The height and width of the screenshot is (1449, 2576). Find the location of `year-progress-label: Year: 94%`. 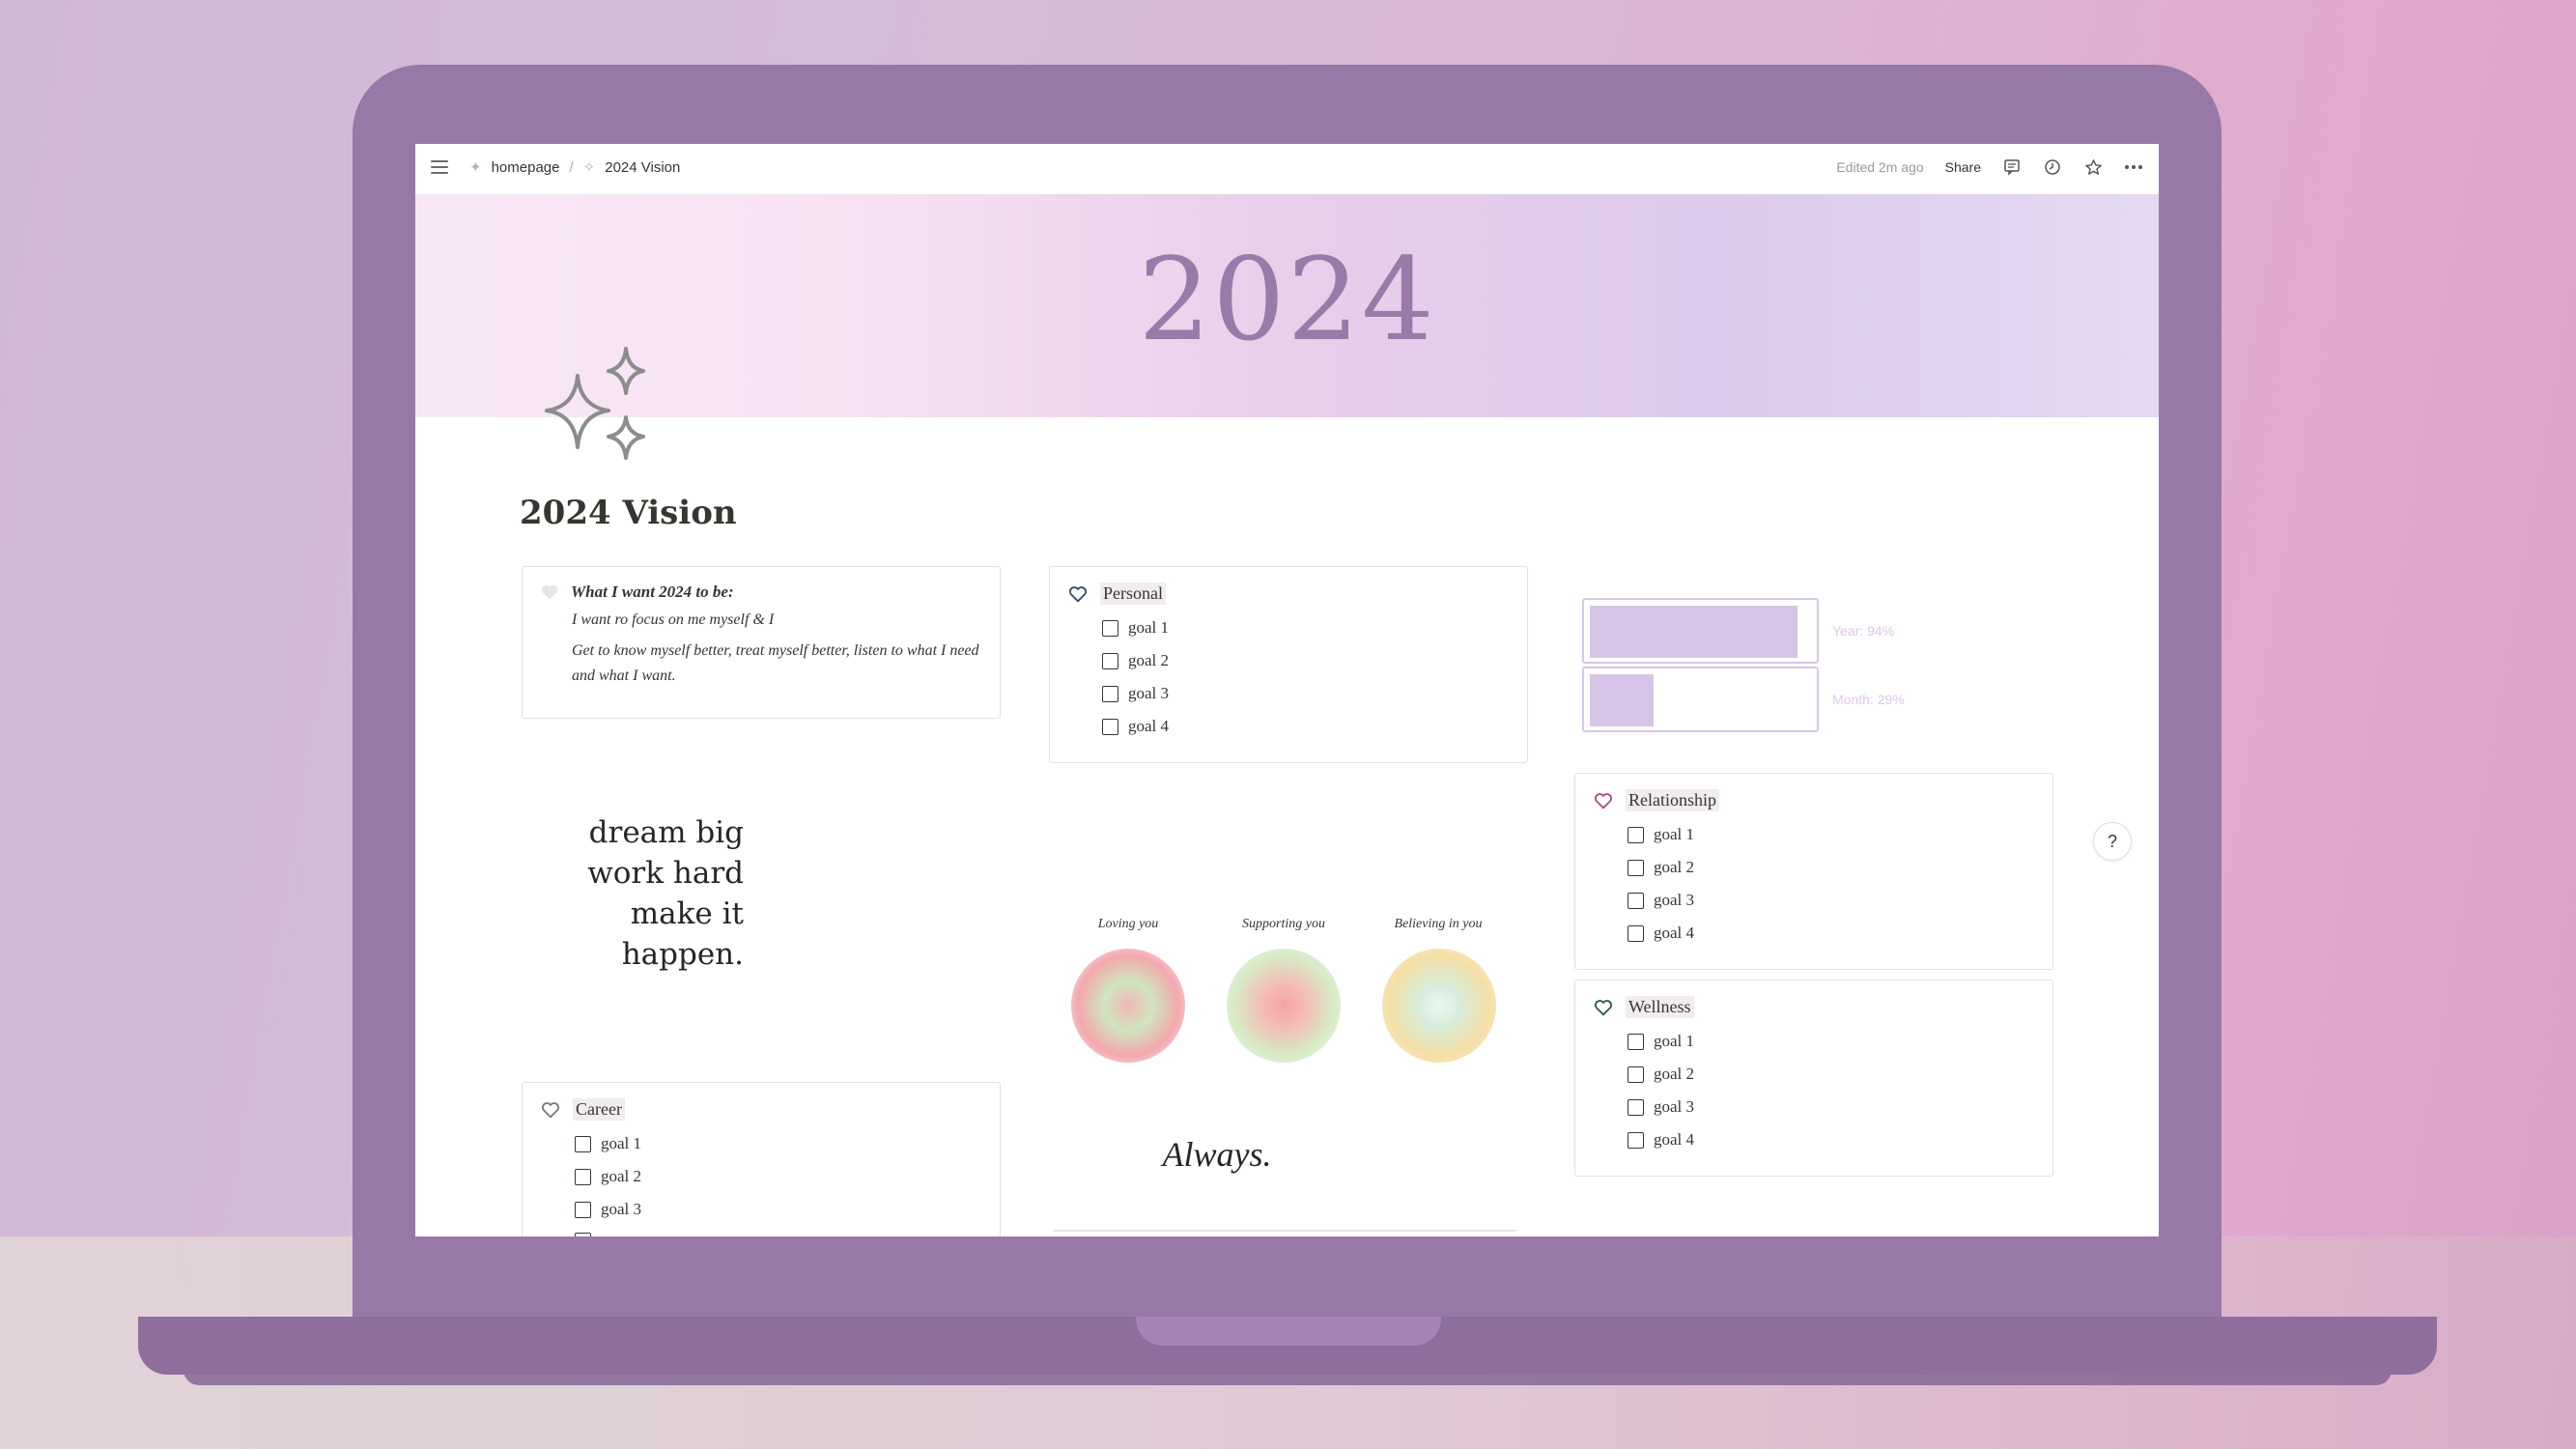

year-progress-label: Year: 94% is located at coordinates (1863, 631).